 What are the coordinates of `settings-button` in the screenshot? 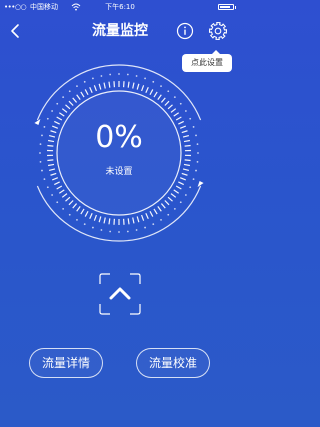 It's located at (218, 31).